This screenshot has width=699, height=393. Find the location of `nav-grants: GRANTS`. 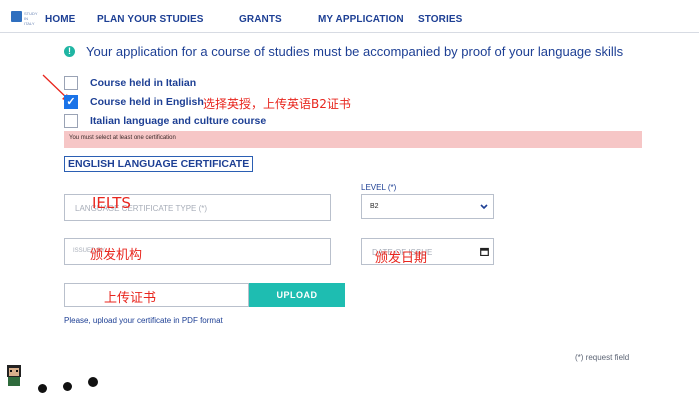

nav-grants: GRANTS is located at coordinates (260, 19).